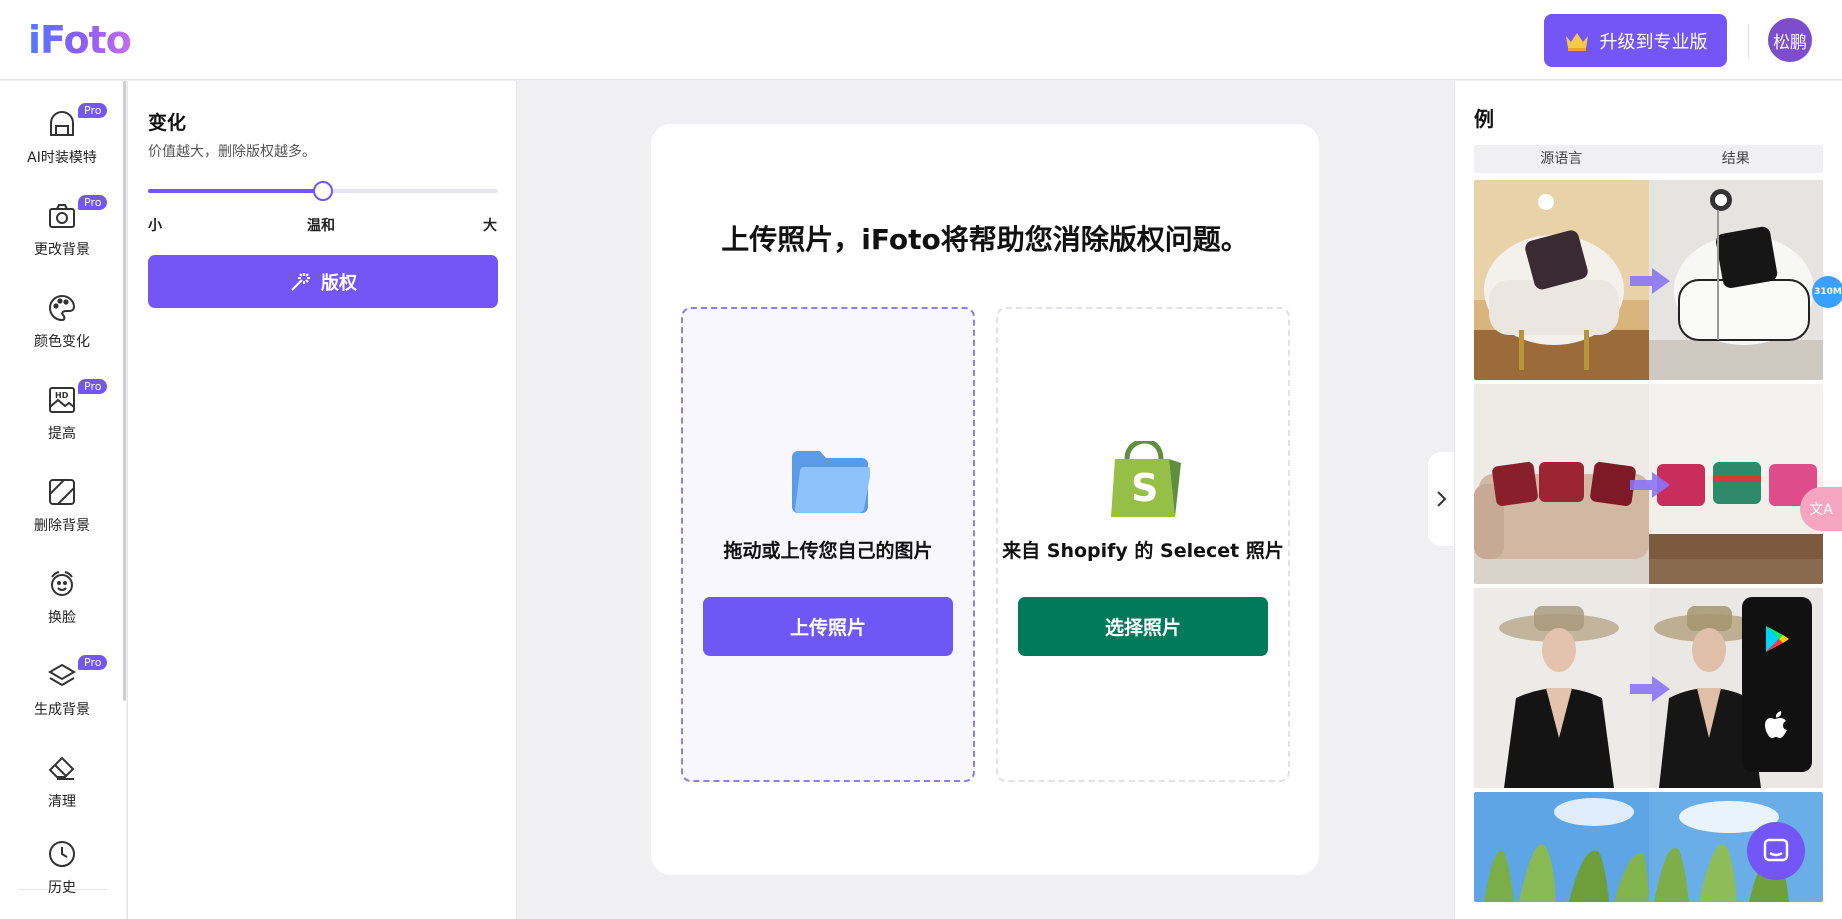 The height and width of the screenshot is (919, 1842). Describe the element at coordinates (62, 395) in the screenshot. I see `svg-text: HD` at that location.